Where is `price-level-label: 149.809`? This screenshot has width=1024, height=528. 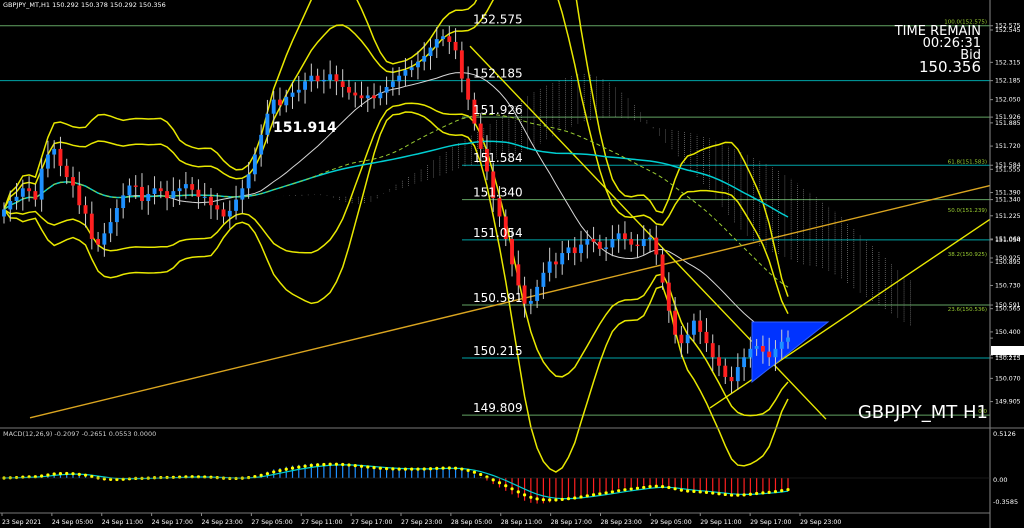 price-level-label: 149.809 is located at coordinates (498, 408).